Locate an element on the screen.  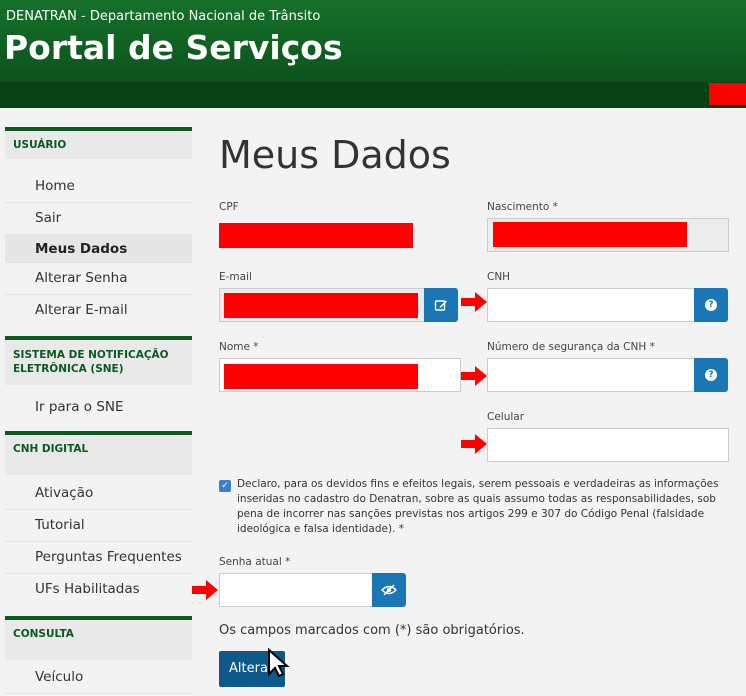
nome-label: Nome * is located at coordinates (239, 347).